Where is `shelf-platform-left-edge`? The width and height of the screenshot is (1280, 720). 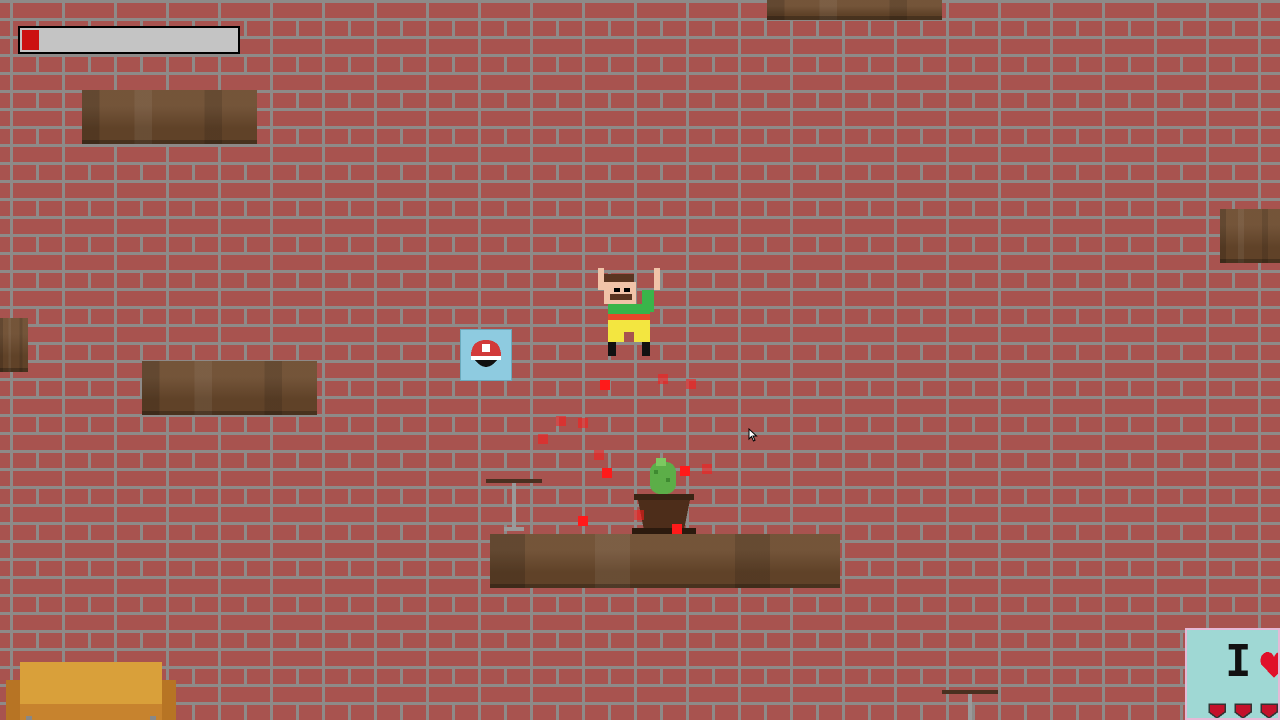 shelf-platform-left-edge is located at coordinates (14, 345).